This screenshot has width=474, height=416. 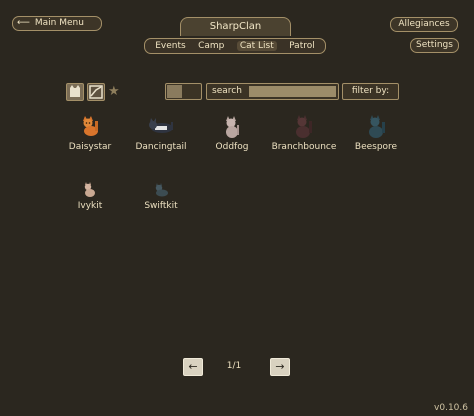 I want to click on filter-by-button: filter by:, so click(x=370, y=91).